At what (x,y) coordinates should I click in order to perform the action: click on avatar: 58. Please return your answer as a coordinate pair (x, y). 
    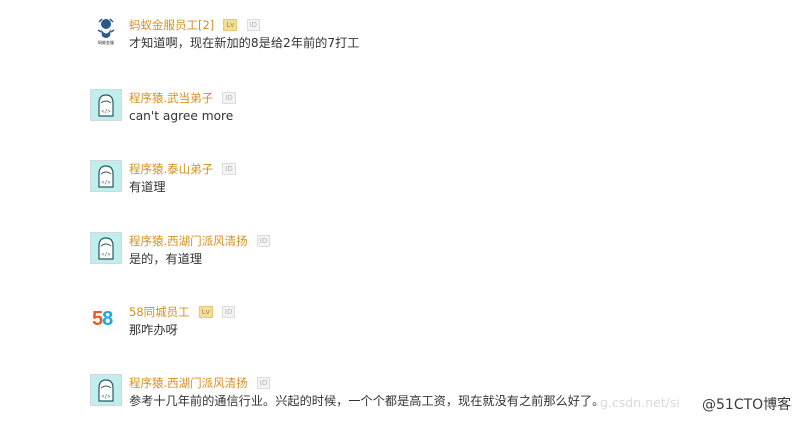
    Looking at the image, I should click on (106, 319).